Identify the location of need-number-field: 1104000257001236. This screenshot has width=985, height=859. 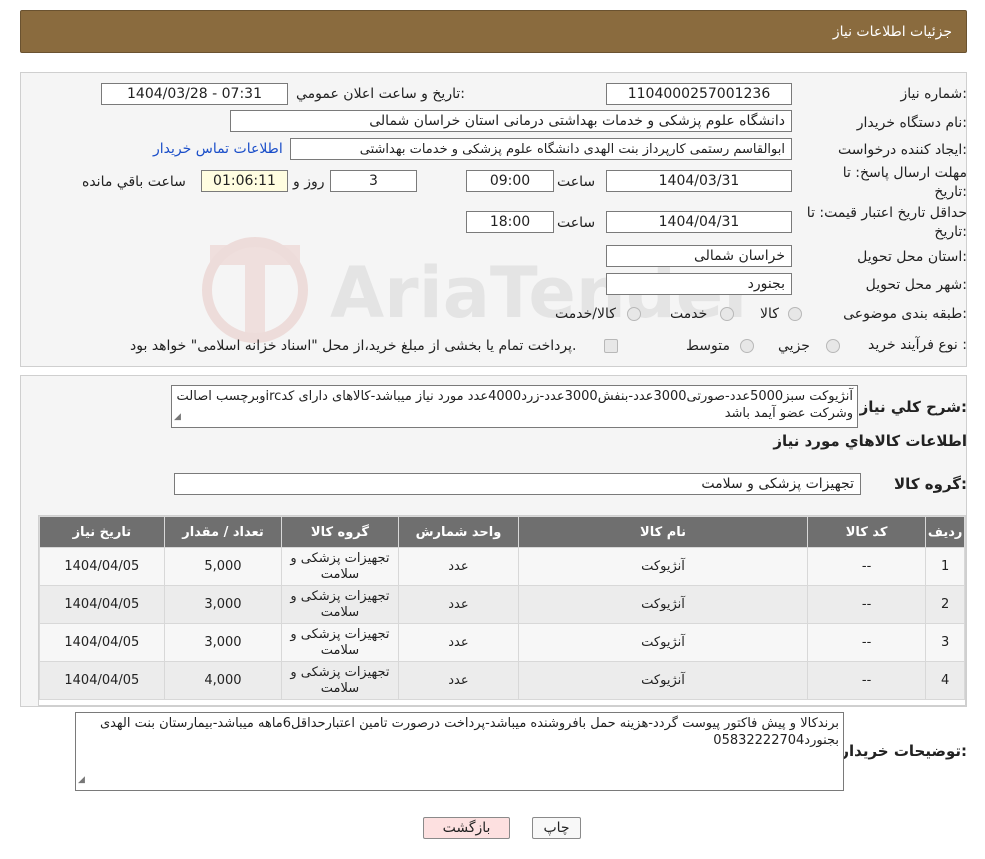
(699, 94).